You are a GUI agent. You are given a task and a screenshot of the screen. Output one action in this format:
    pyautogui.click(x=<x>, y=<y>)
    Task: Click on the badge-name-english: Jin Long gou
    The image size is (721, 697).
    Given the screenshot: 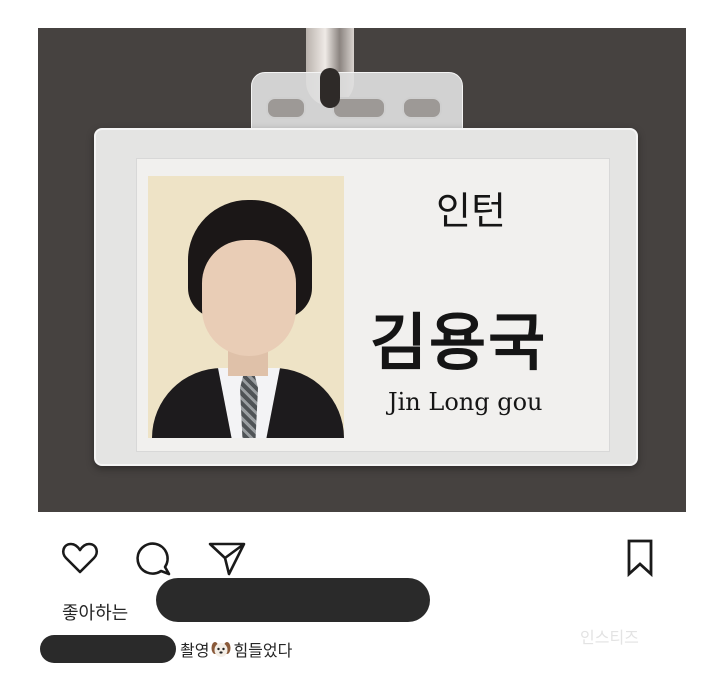 What is the action you would take?
    pyautogui.click(x=465, y=402)
    